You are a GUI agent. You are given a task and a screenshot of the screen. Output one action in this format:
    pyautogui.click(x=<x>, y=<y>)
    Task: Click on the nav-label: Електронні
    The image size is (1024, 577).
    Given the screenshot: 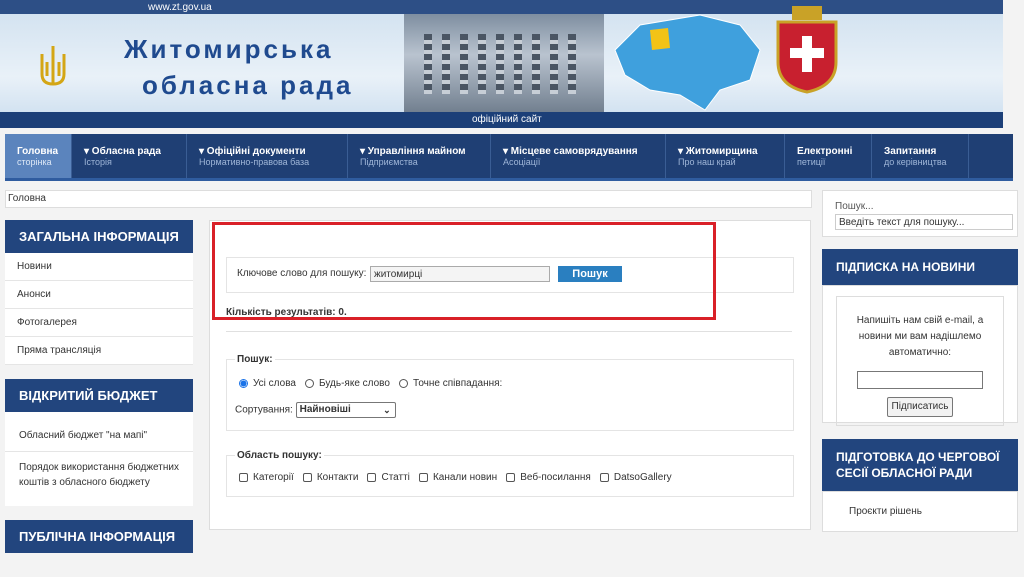 What is the action you would take?
    pyautogui.click(x=825, y=151)
    